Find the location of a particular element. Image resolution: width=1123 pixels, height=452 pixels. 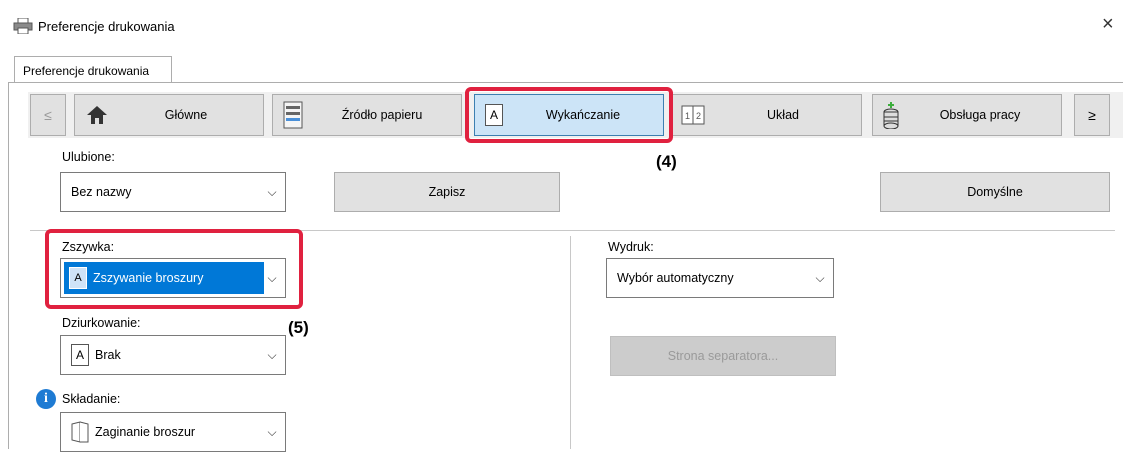

tab-main-label: Główne is located at coordinates (186, 115).